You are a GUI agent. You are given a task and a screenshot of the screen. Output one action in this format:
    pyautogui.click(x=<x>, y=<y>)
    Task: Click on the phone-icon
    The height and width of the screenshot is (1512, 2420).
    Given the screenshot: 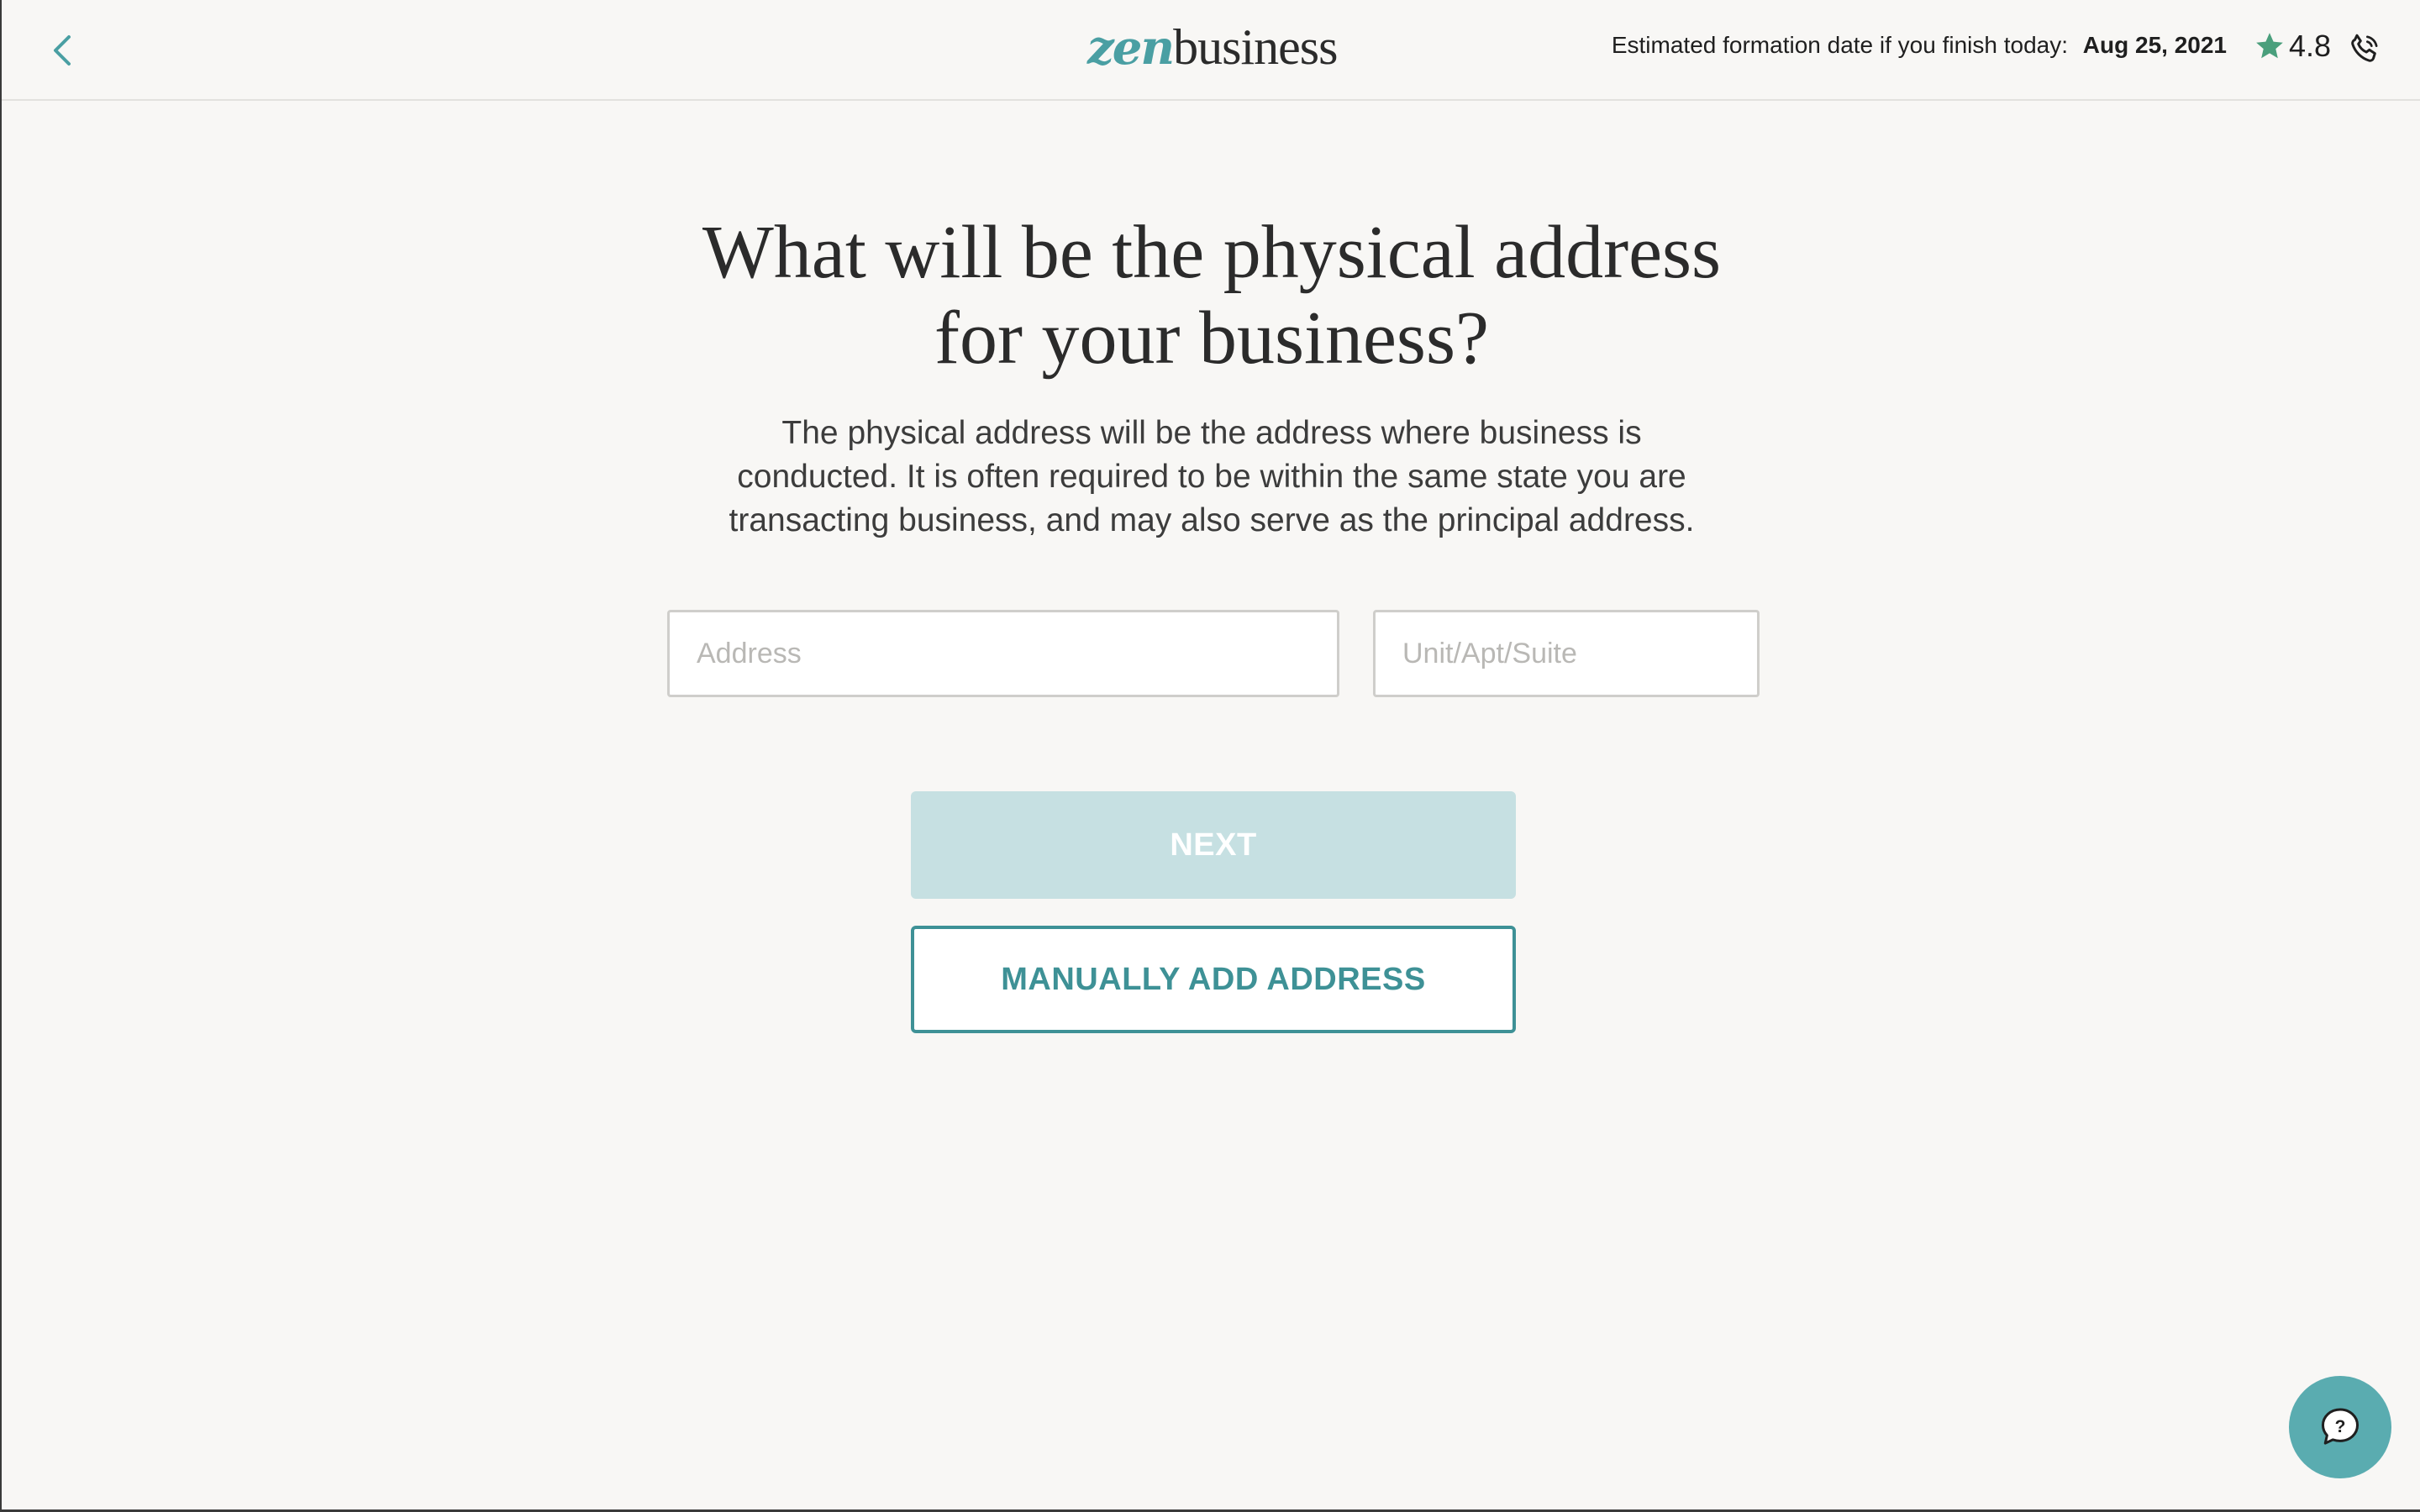 What is the action you would take?
    pyautogui.click(x=2364, y=48)
    